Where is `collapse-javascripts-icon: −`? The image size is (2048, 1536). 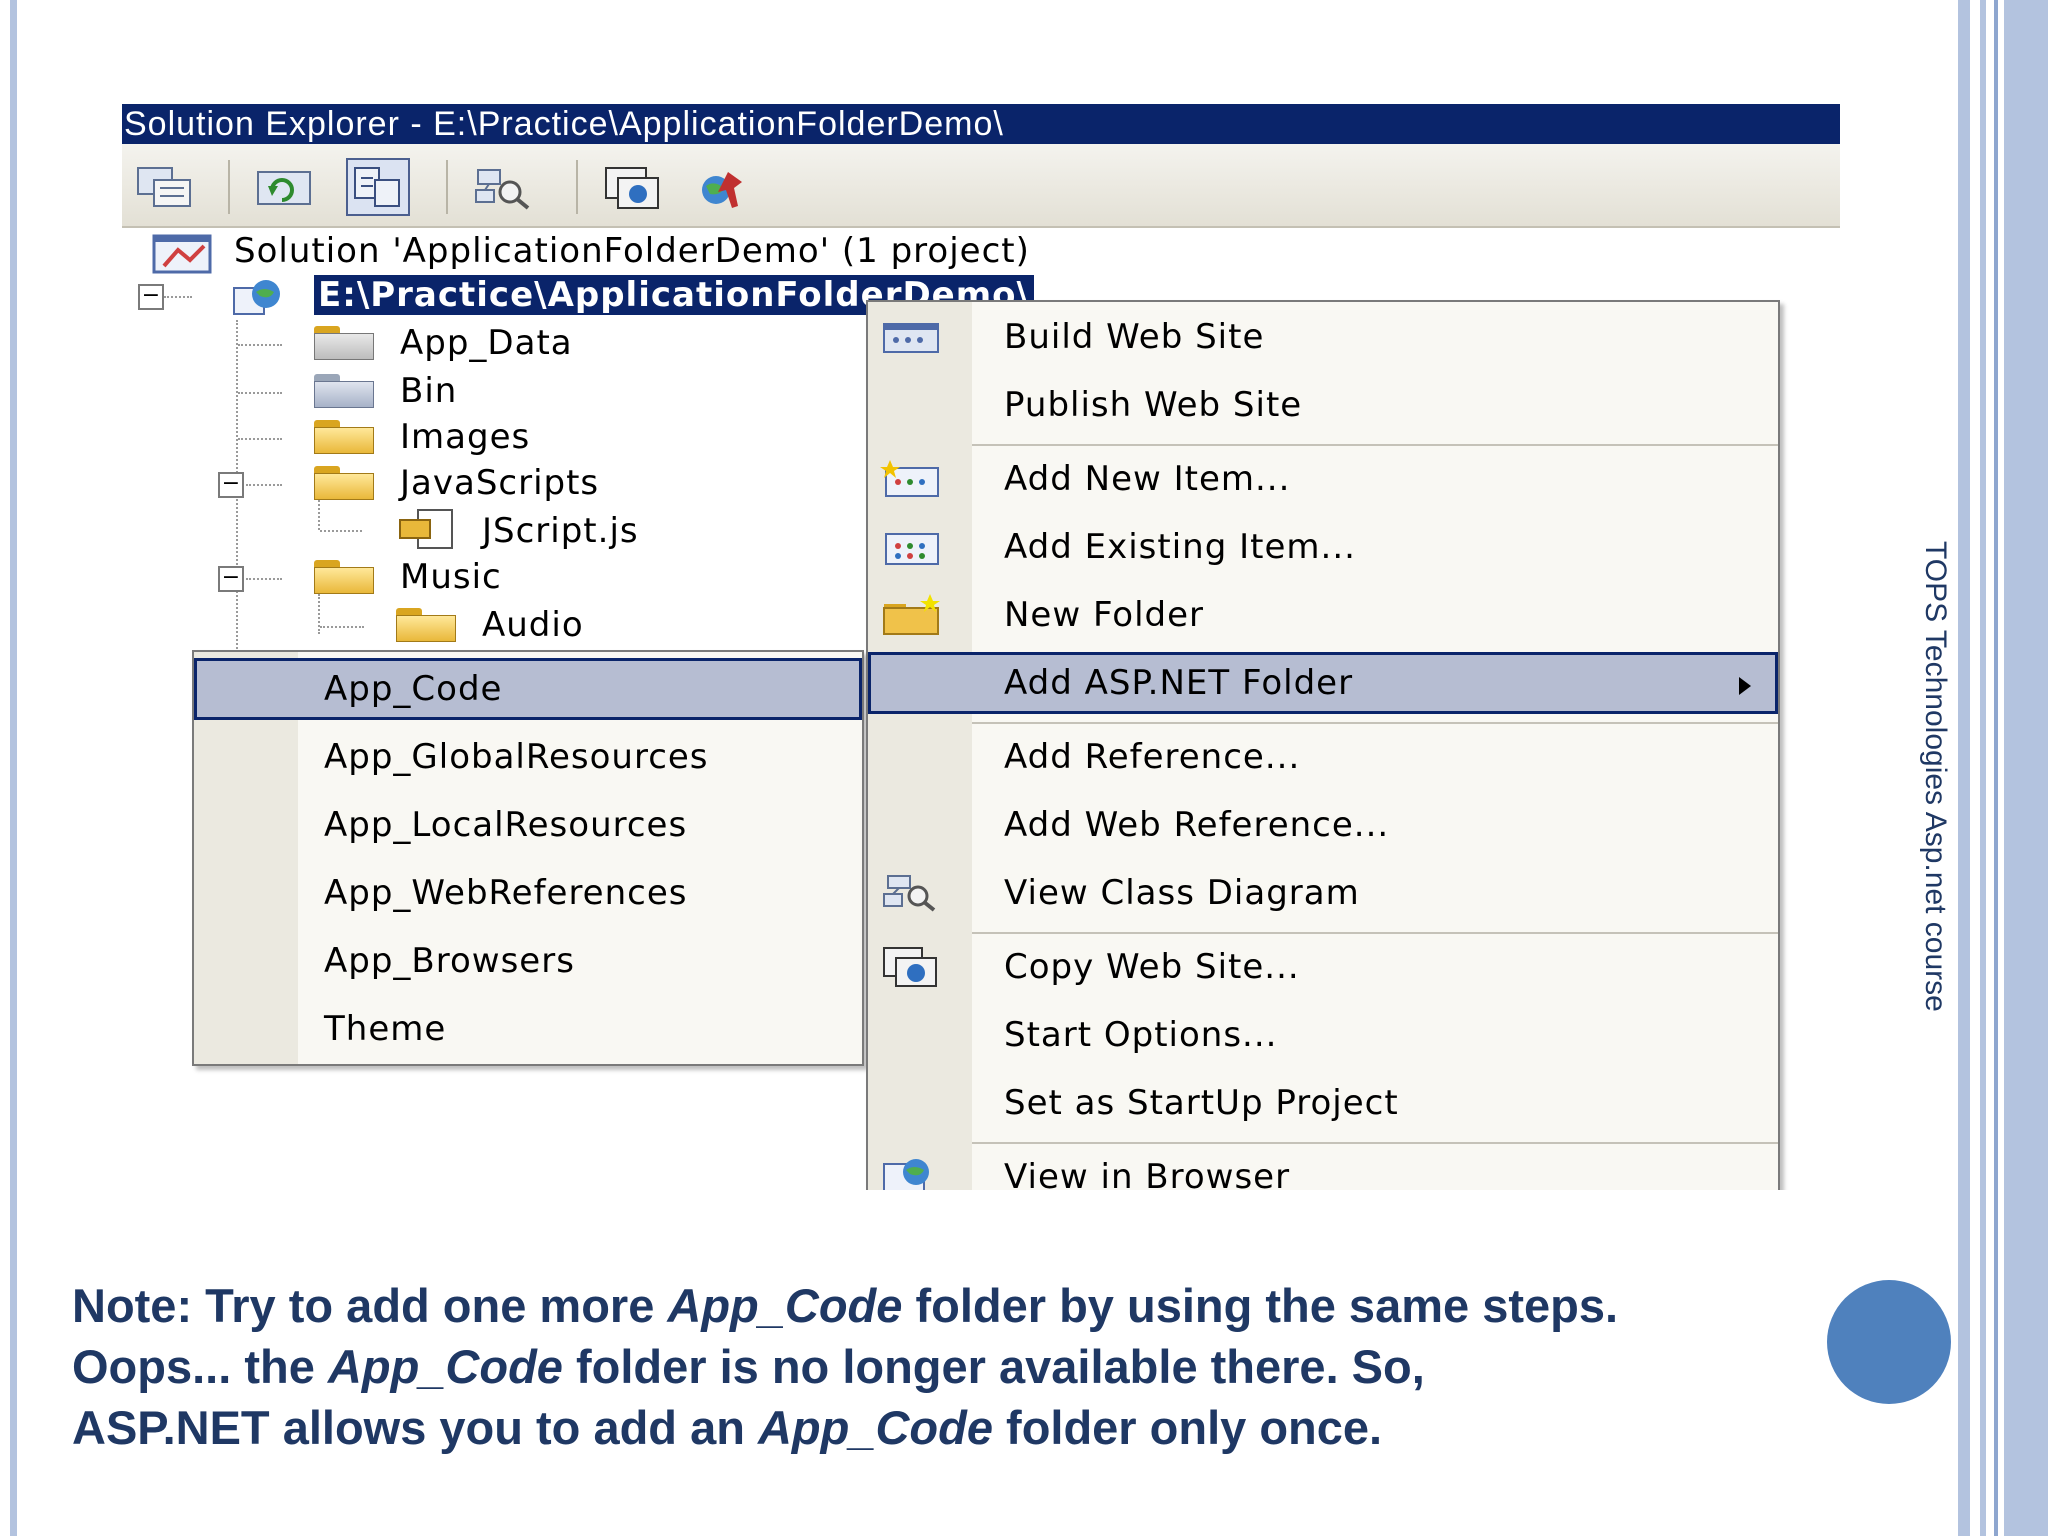
collapse-javascripts-icon: − is located at coordinates (231, 485).